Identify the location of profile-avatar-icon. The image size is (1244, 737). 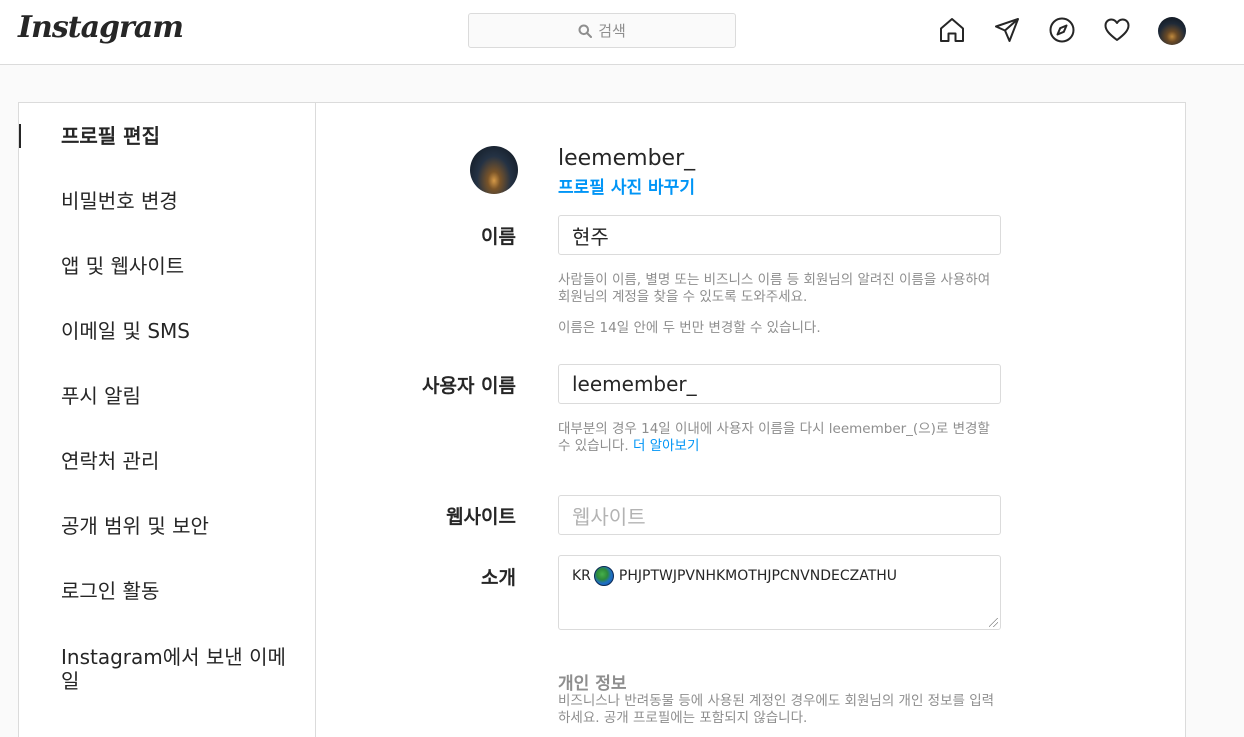
(1172, 31).